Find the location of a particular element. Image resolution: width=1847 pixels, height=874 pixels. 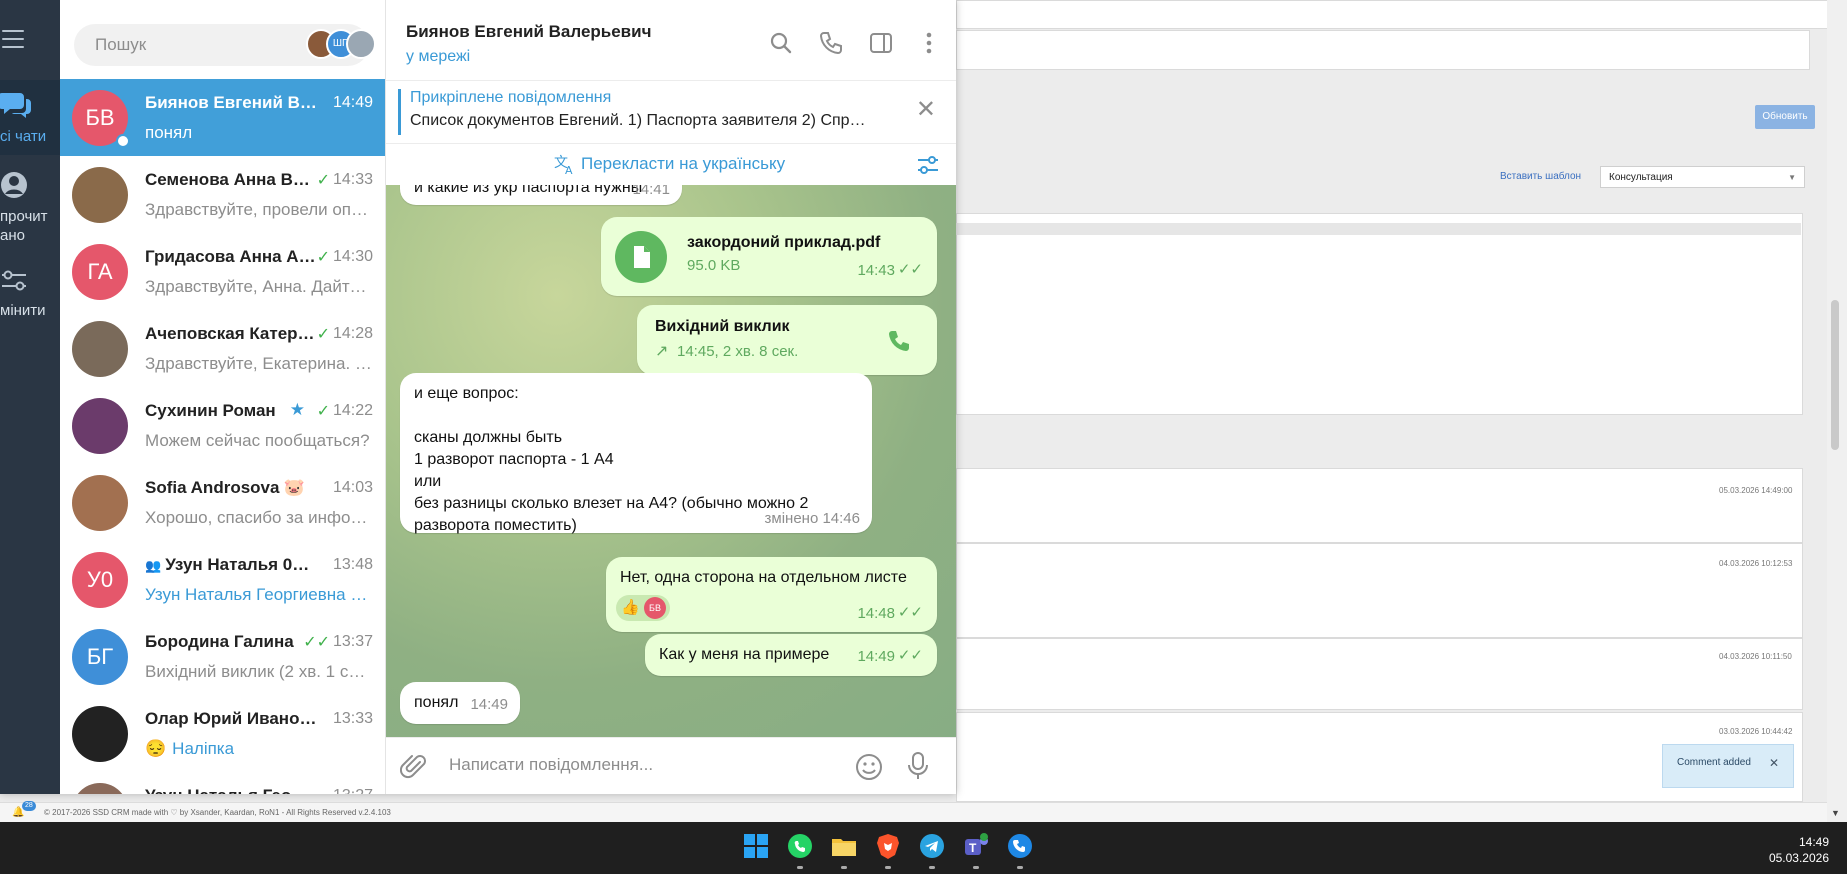

folder-all-chats: сі чати is located at coordinates (30, 117).